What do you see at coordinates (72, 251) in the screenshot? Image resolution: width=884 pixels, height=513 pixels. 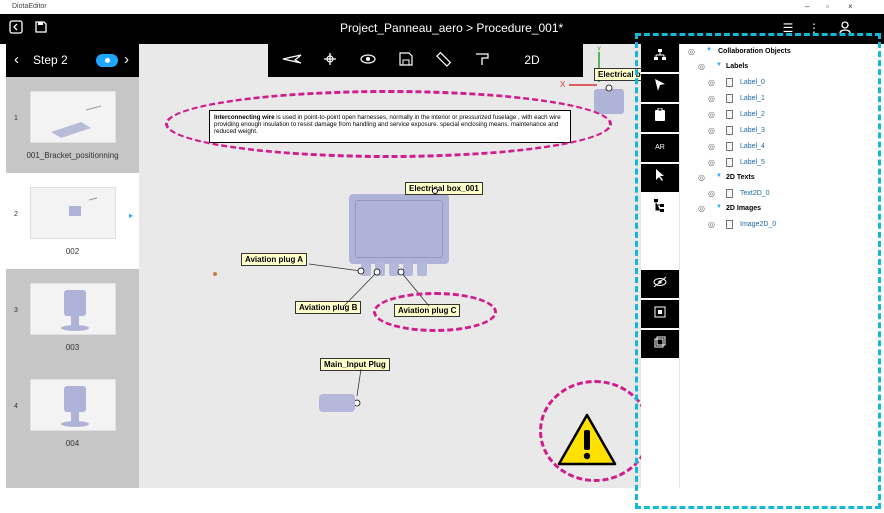 I see `step-name: 002` at bounding box center [72, 251].